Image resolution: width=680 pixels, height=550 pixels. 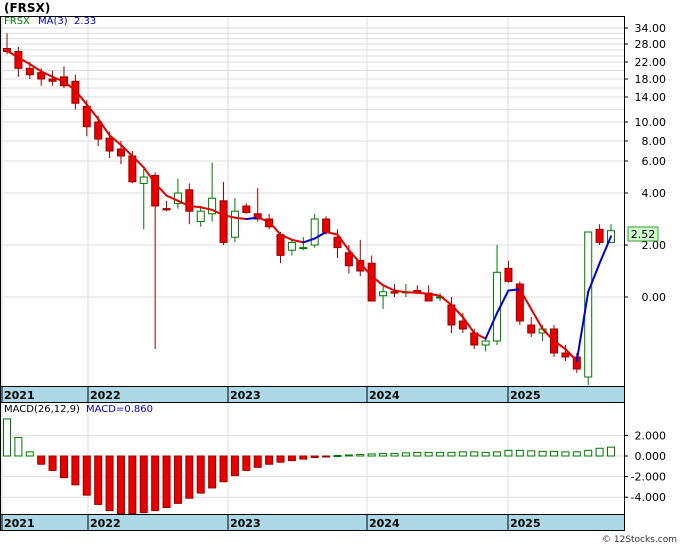 What do you see at coordinates (53, 21) in the screenshot?
I see `legend-ma-label: MA(3)` at bounding box center [53, 21].